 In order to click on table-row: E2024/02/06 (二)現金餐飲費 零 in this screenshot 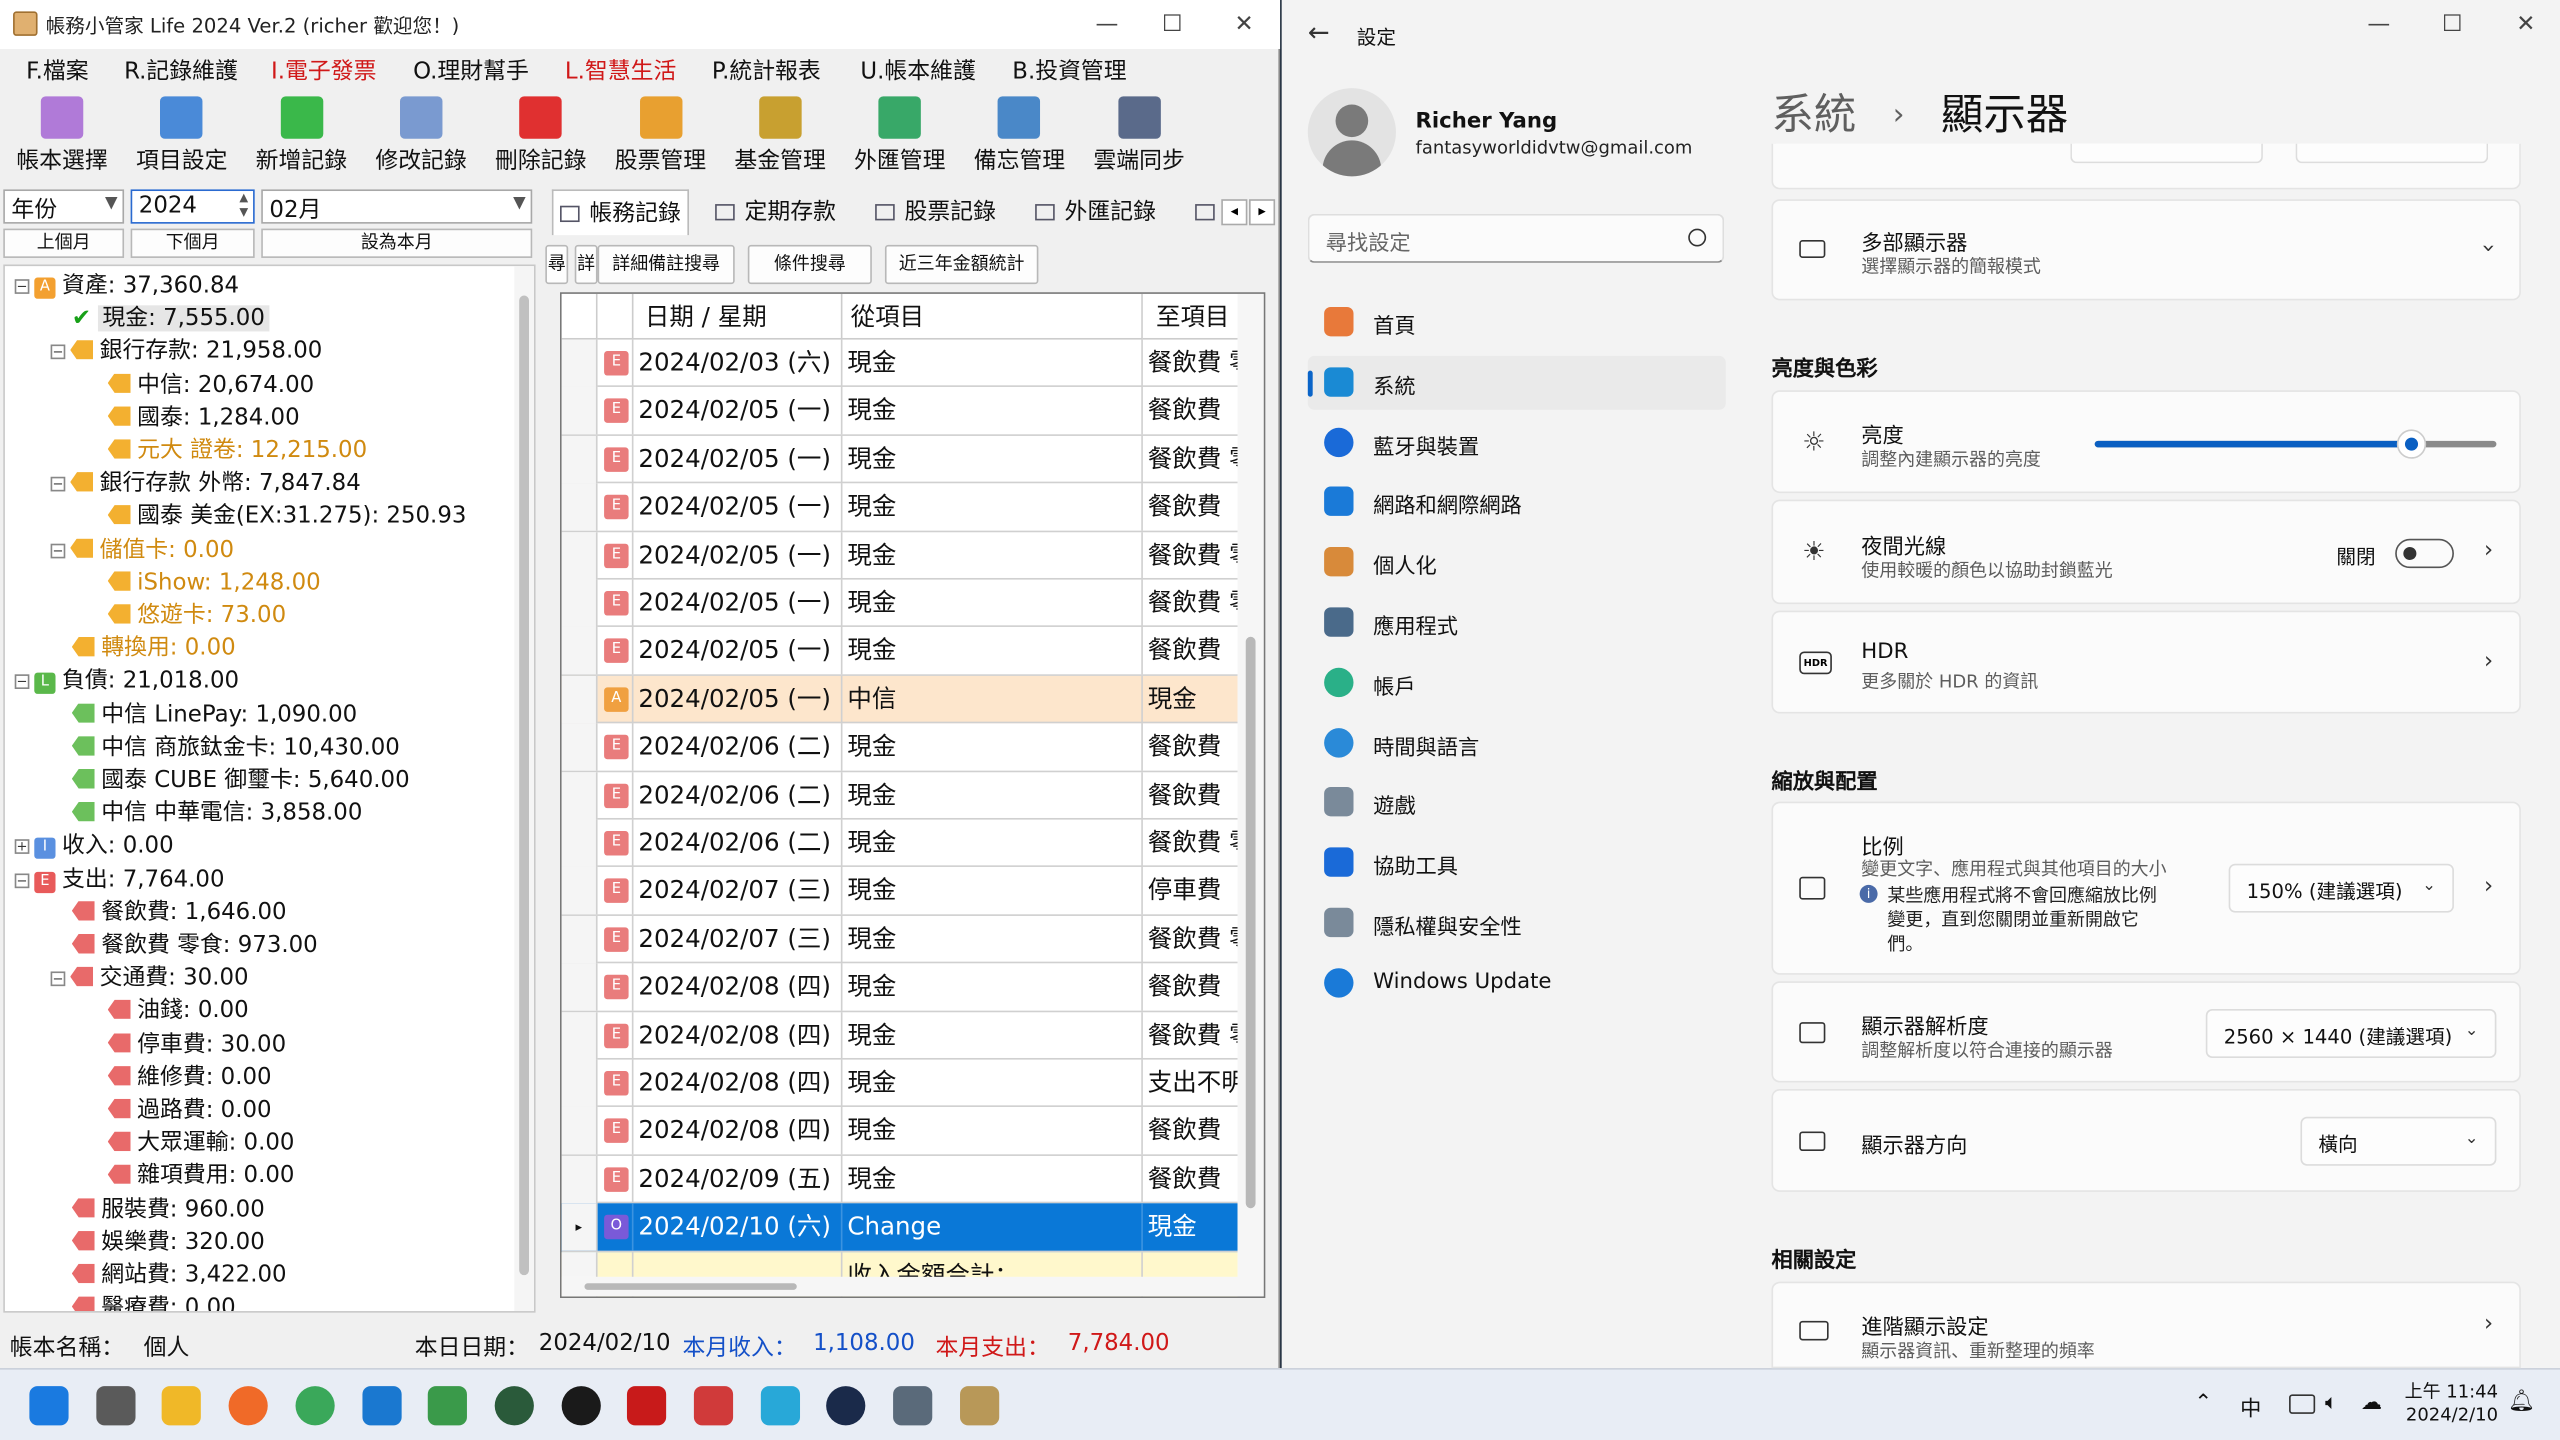, I will do `click(899, 843)`.